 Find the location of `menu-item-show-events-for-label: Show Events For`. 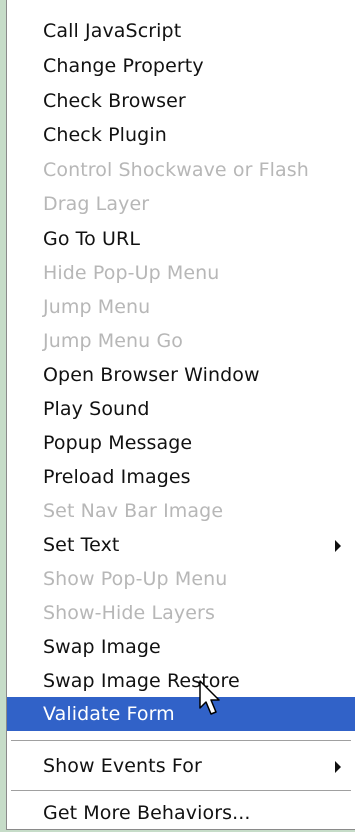

menu-item-show-events-for-label: Show Events For is located at coordinates (122, 766).